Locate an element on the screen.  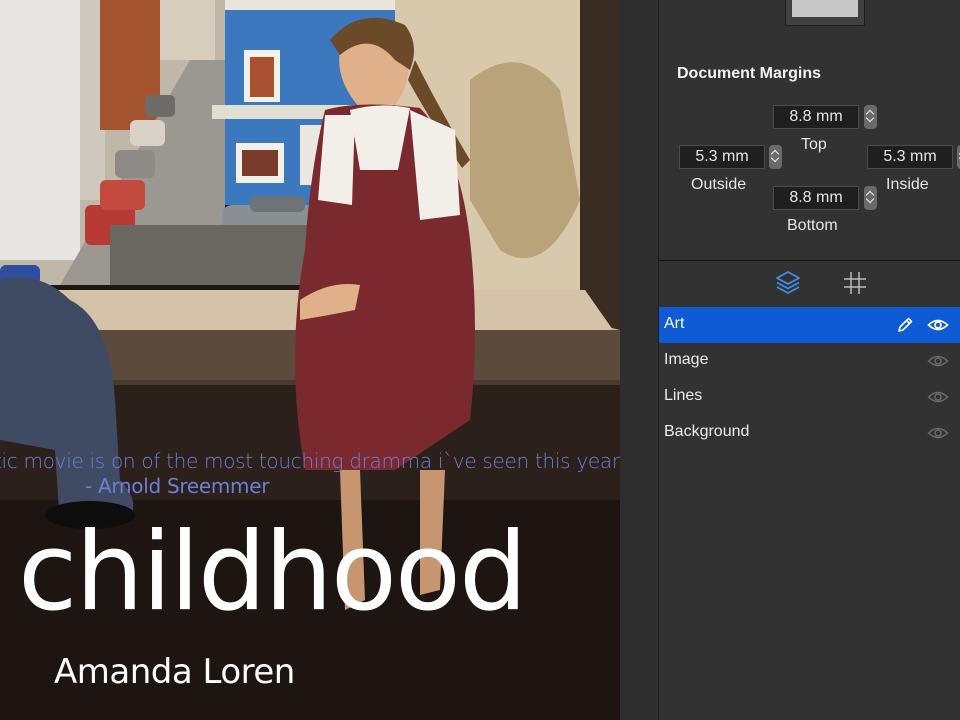
margin-outside-label: Outside is located at coordinates (719, 184).